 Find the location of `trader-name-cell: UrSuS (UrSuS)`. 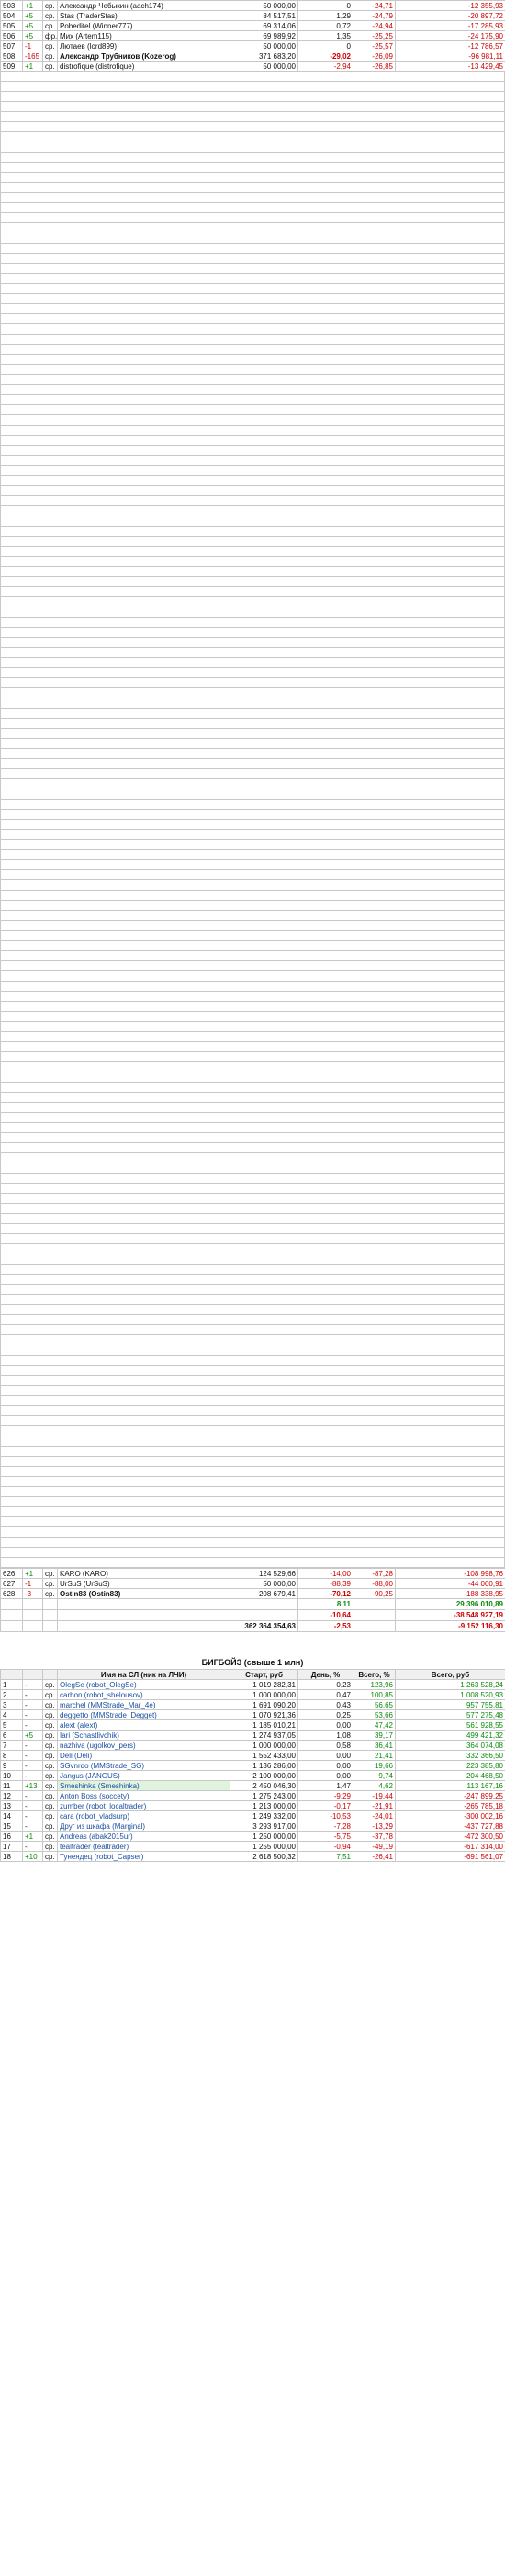

trader-name-cell: UrSuS (UrSuS) is located at coordinates (143, 1584).